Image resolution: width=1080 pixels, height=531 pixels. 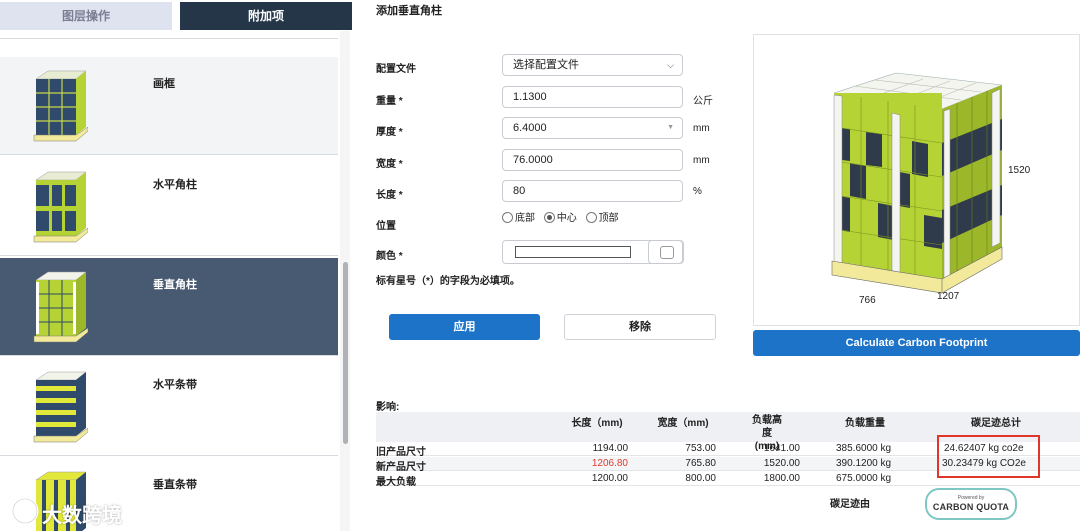 What do you see at coordinates (592, 128) in the screenshot?
I see `thickness-input: 6.4000 ▼` at bounding box center [592, 128].